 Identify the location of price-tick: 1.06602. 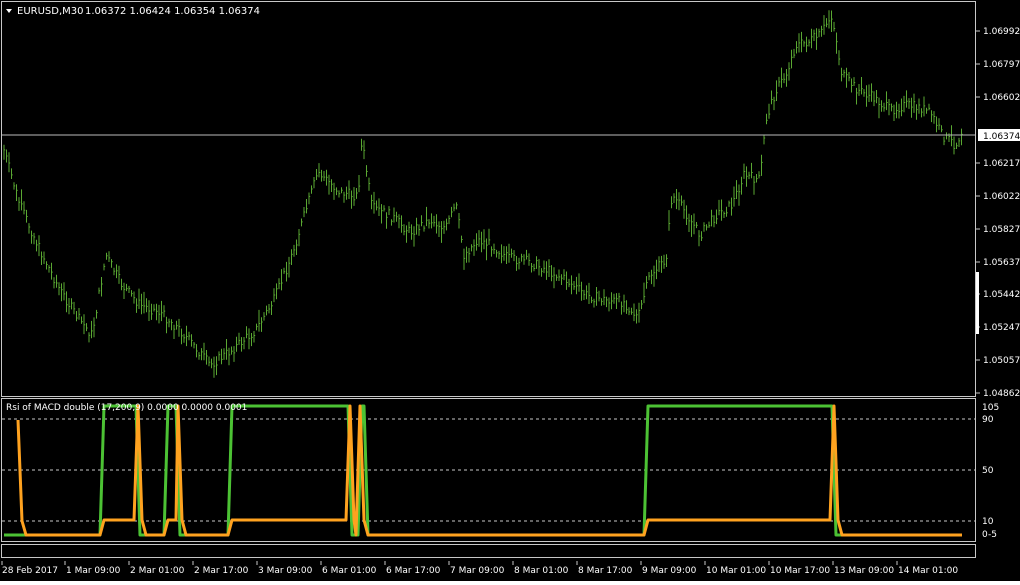
(1001, 98).